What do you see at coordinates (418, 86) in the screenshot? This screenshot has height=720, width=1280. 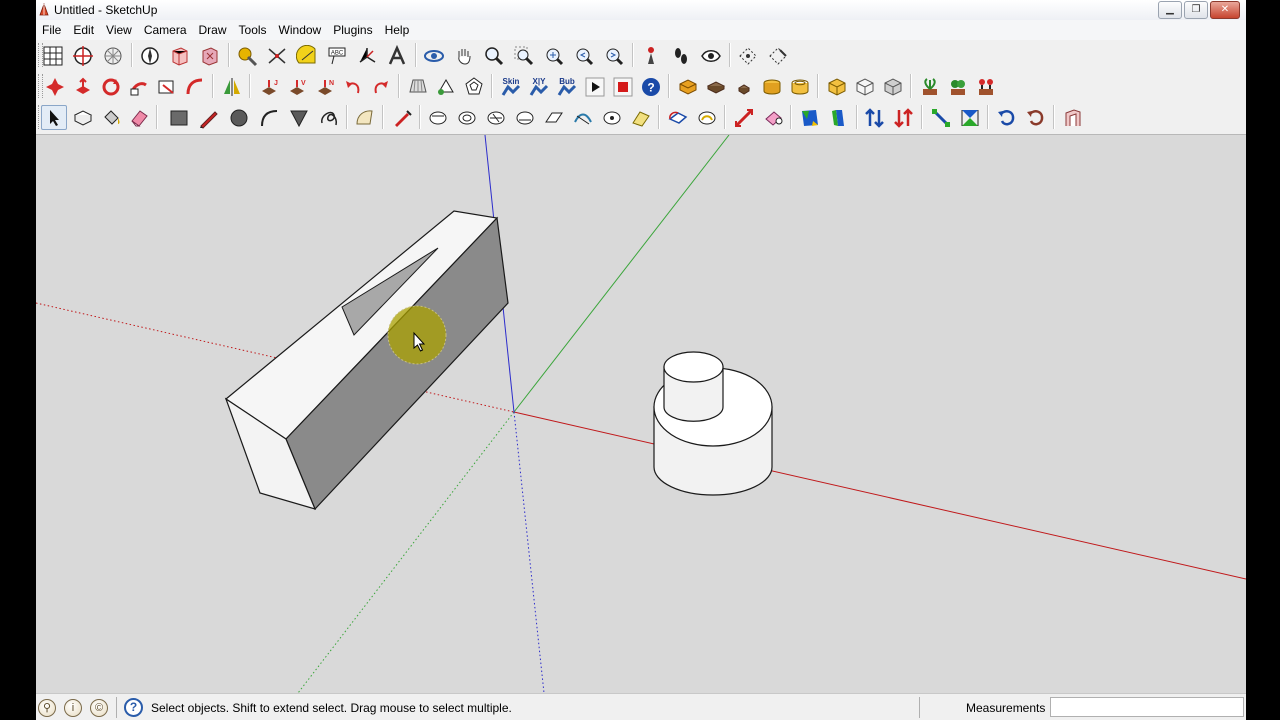 I see `shell-icon` at bounding box center [418, 86].